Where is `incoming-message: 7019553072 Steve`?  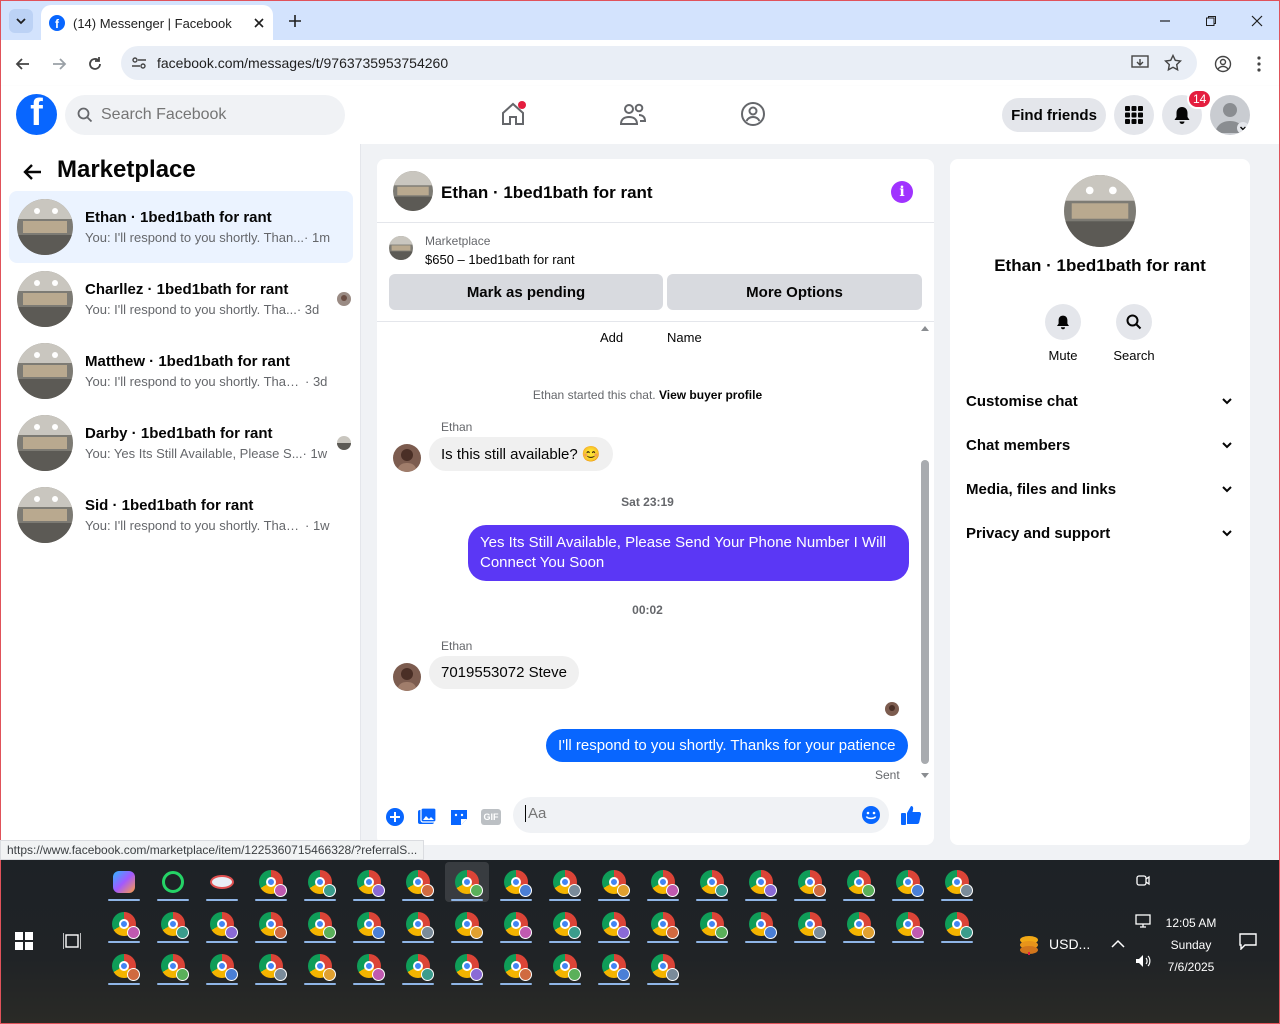 incoming-message: 7019553072 Steve is located at coordinates (504, 672).